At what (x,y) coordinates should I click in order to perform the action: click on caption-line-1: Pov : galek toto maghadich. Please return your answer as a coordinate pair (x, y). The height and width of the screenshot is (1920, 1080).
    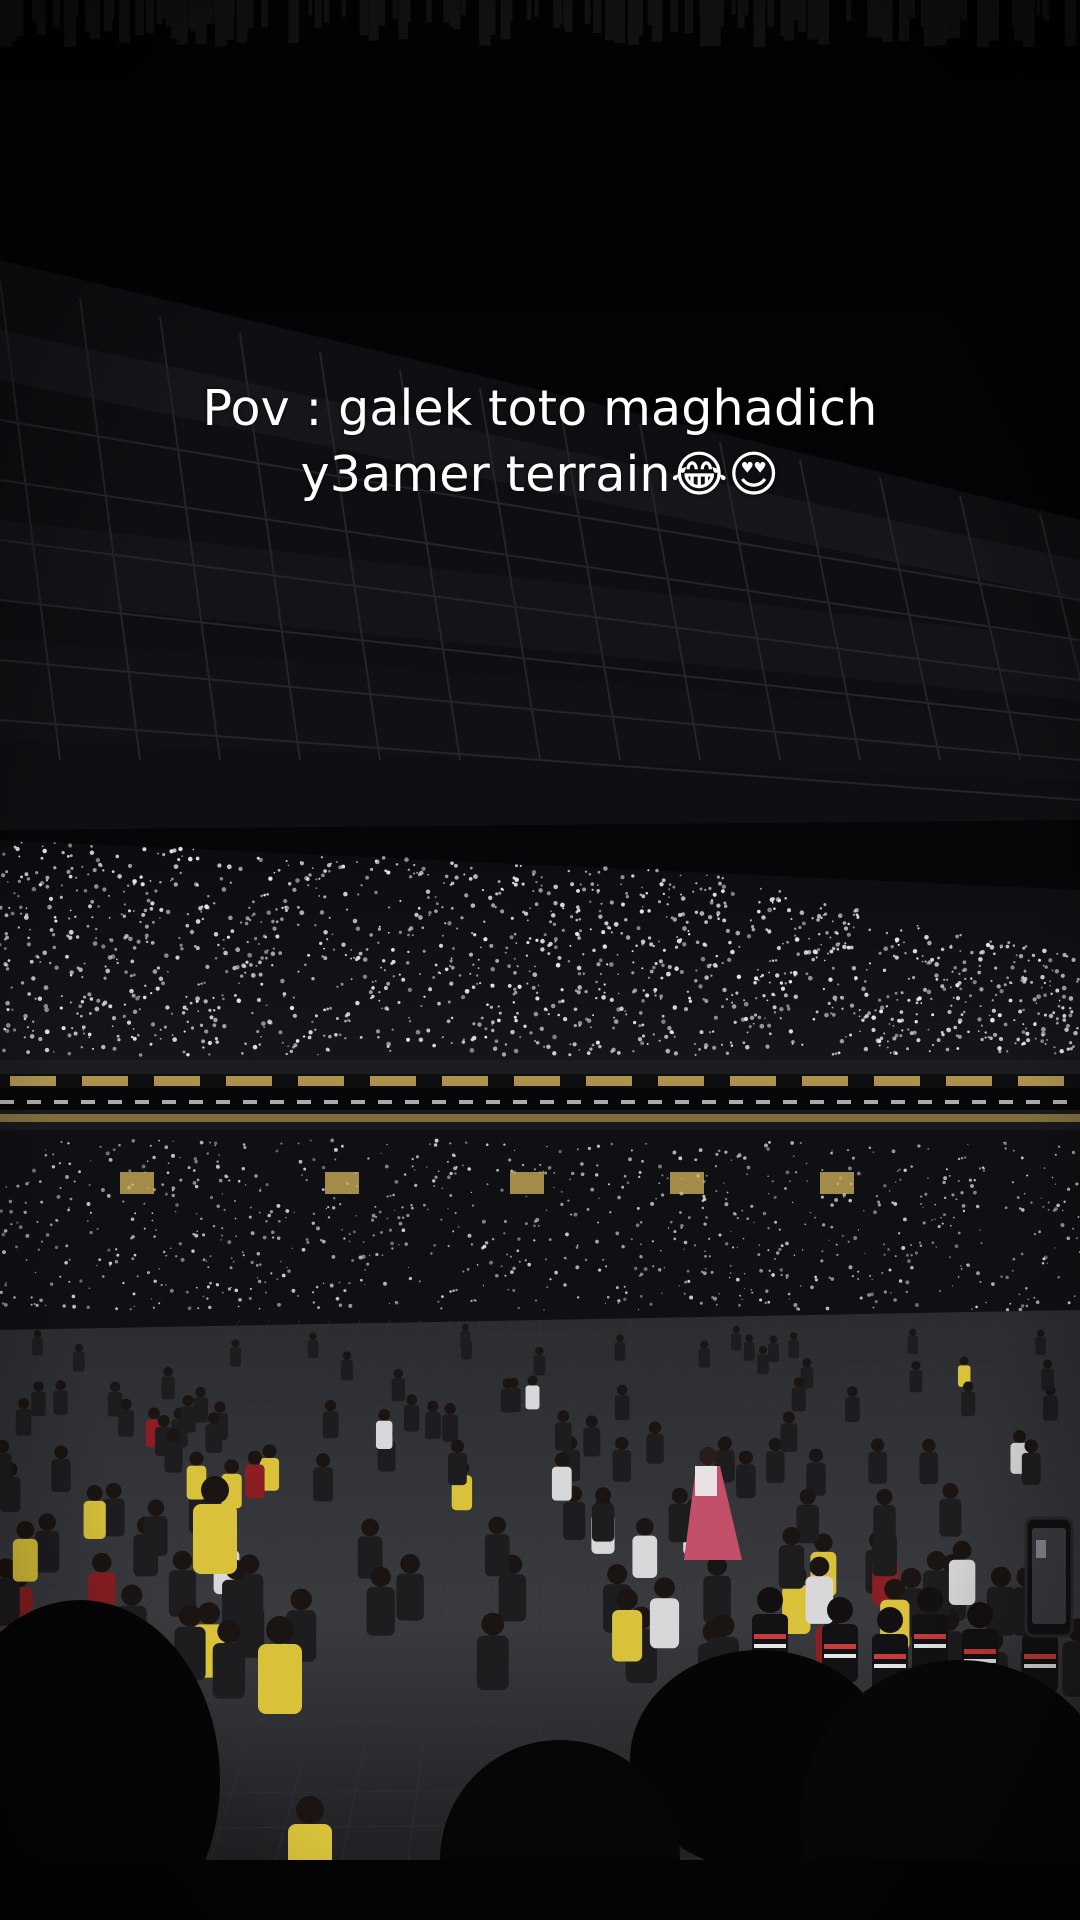
    Looking at the image, I should click on (540, 408).